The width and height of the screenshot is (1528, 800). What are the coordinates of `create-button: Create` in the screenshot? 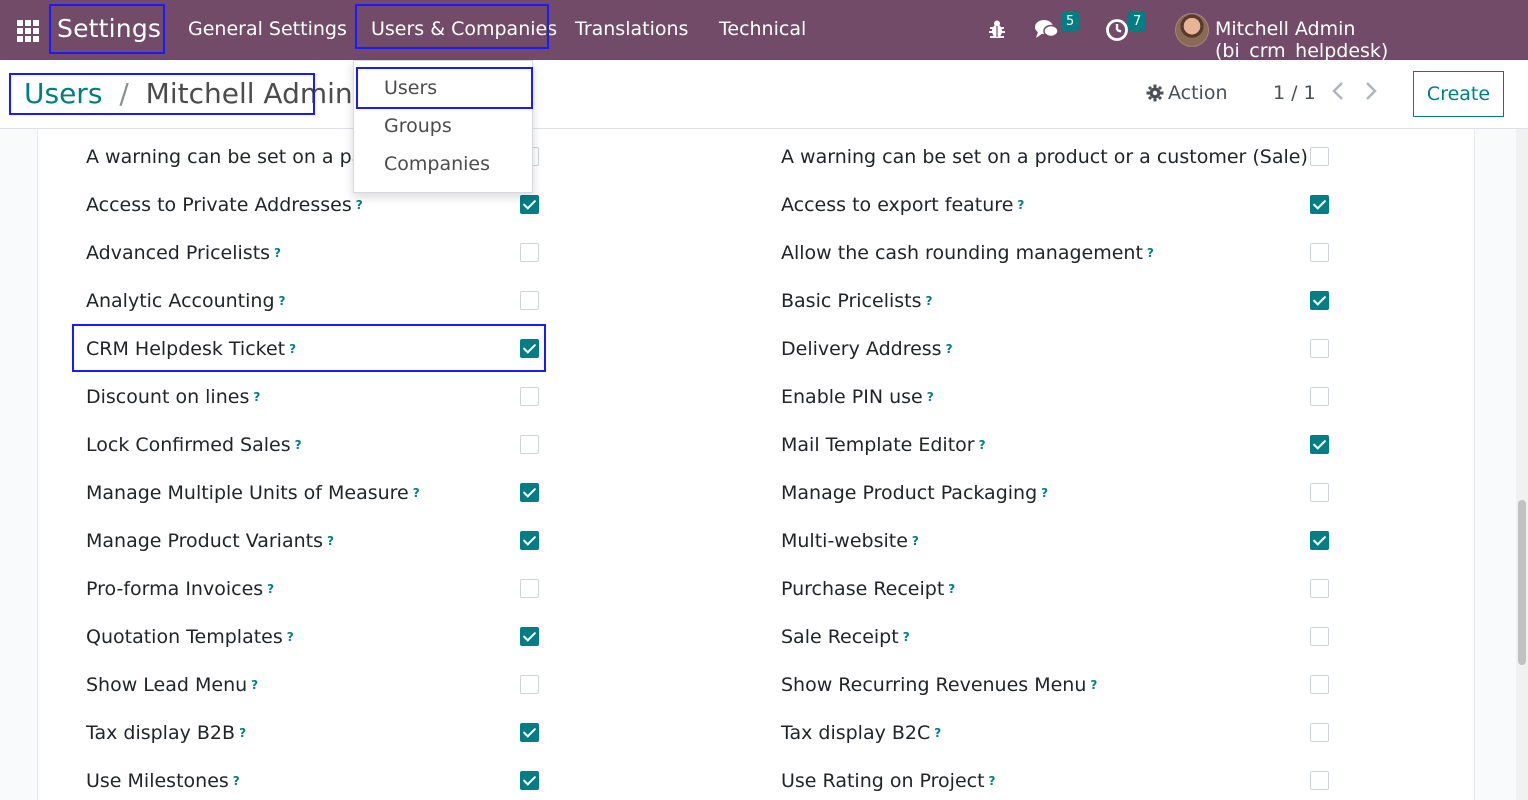 It's located at (1458, 94).